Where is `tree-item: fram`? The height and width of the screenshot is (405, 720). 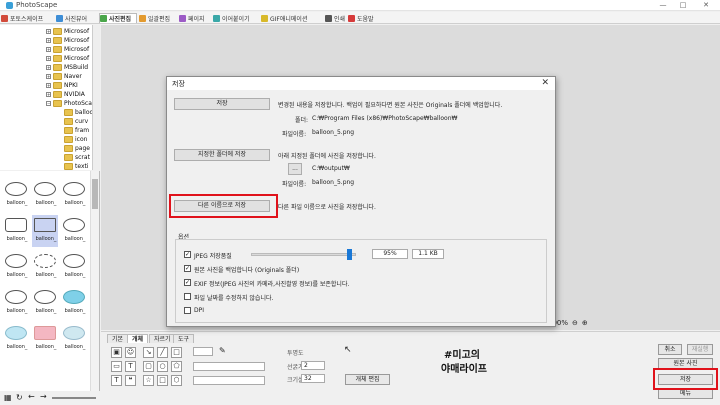 tree-item: fram is located at coordinates (76, 130).